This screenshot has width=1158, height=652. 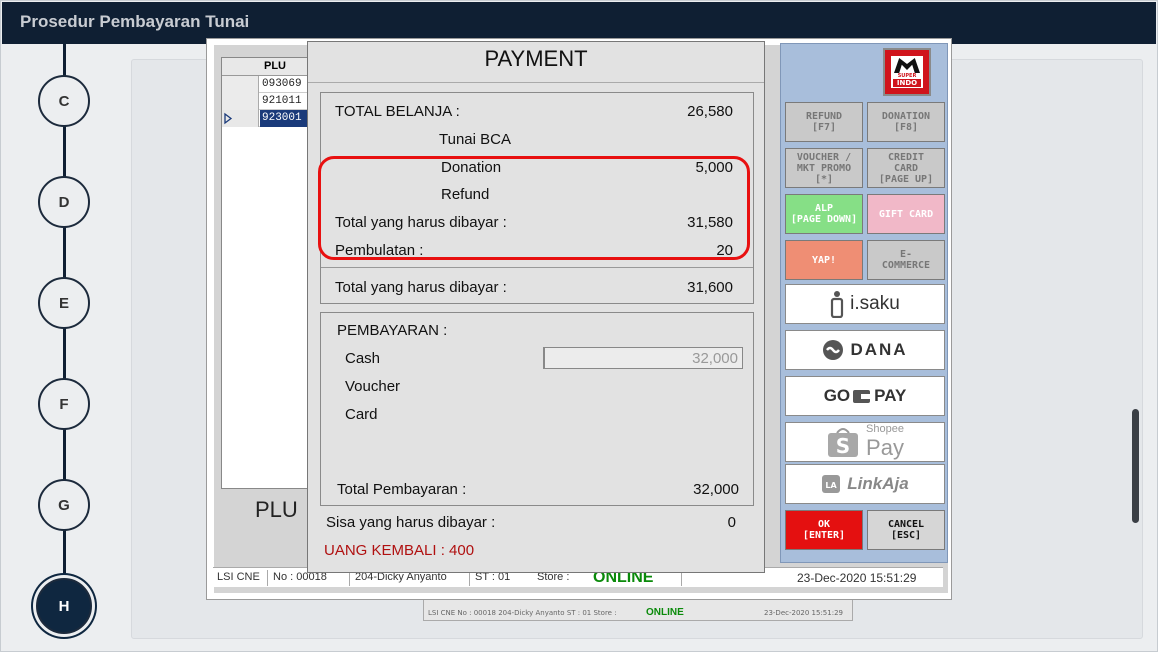 I want to click on payment-title: PAYMENT, so click(x=536, y=58).